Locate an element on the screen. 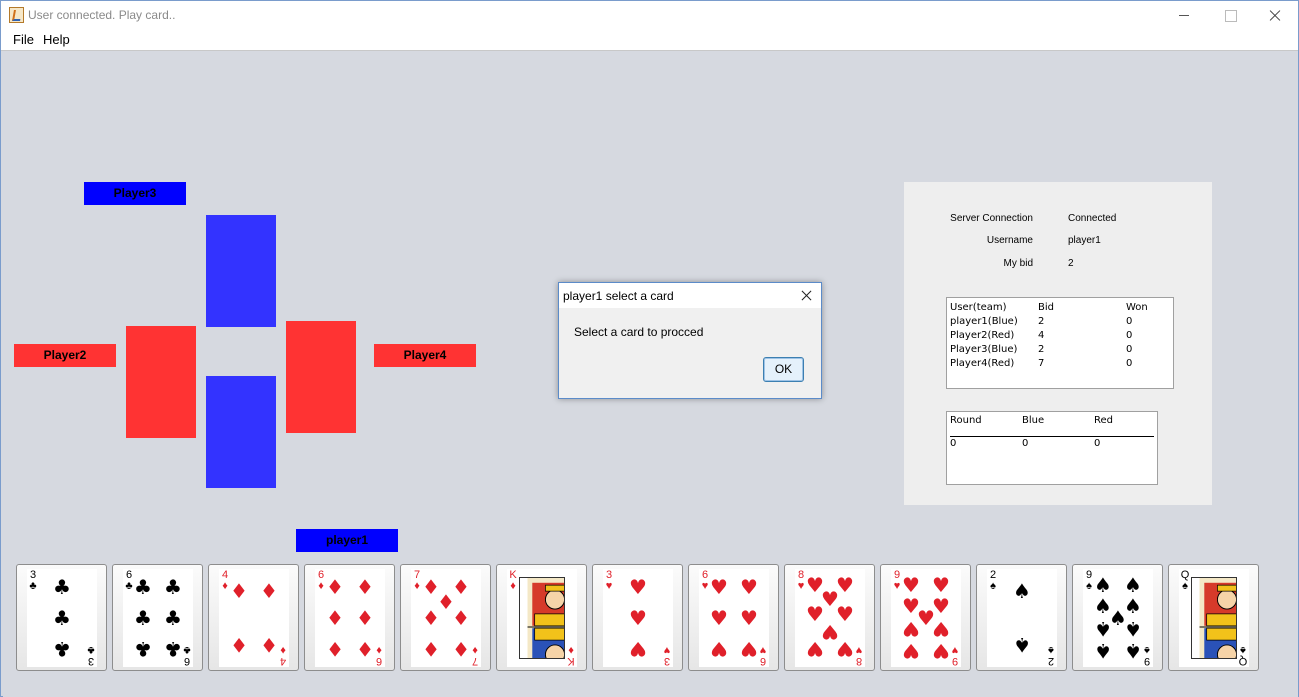 The height and width of the screenshot is (697, 1299). score-table-header-round: Round is located at coordinates (966, 420).